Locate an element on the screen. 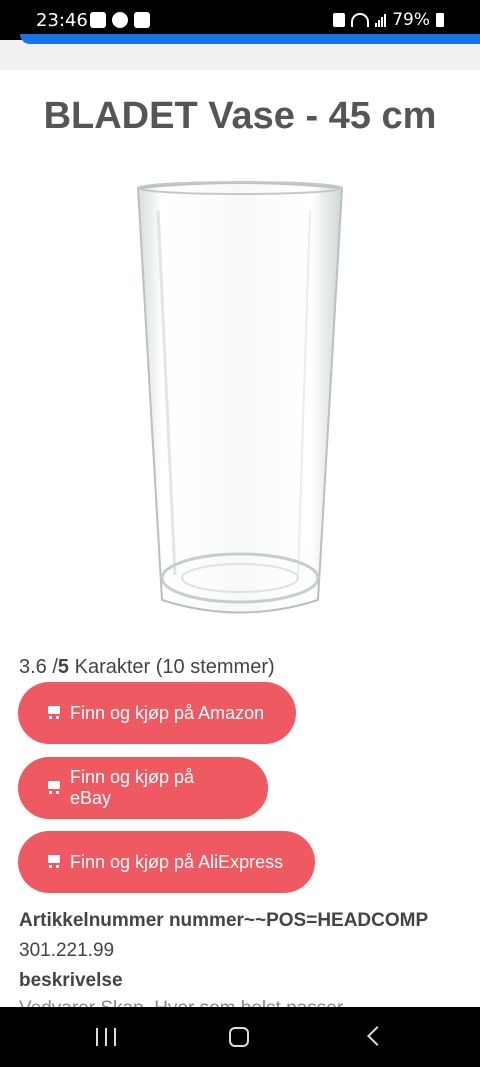 Image resolution: width=480 pixels, height=1067 pixels. check-icon is located at coordinates (142, 20).